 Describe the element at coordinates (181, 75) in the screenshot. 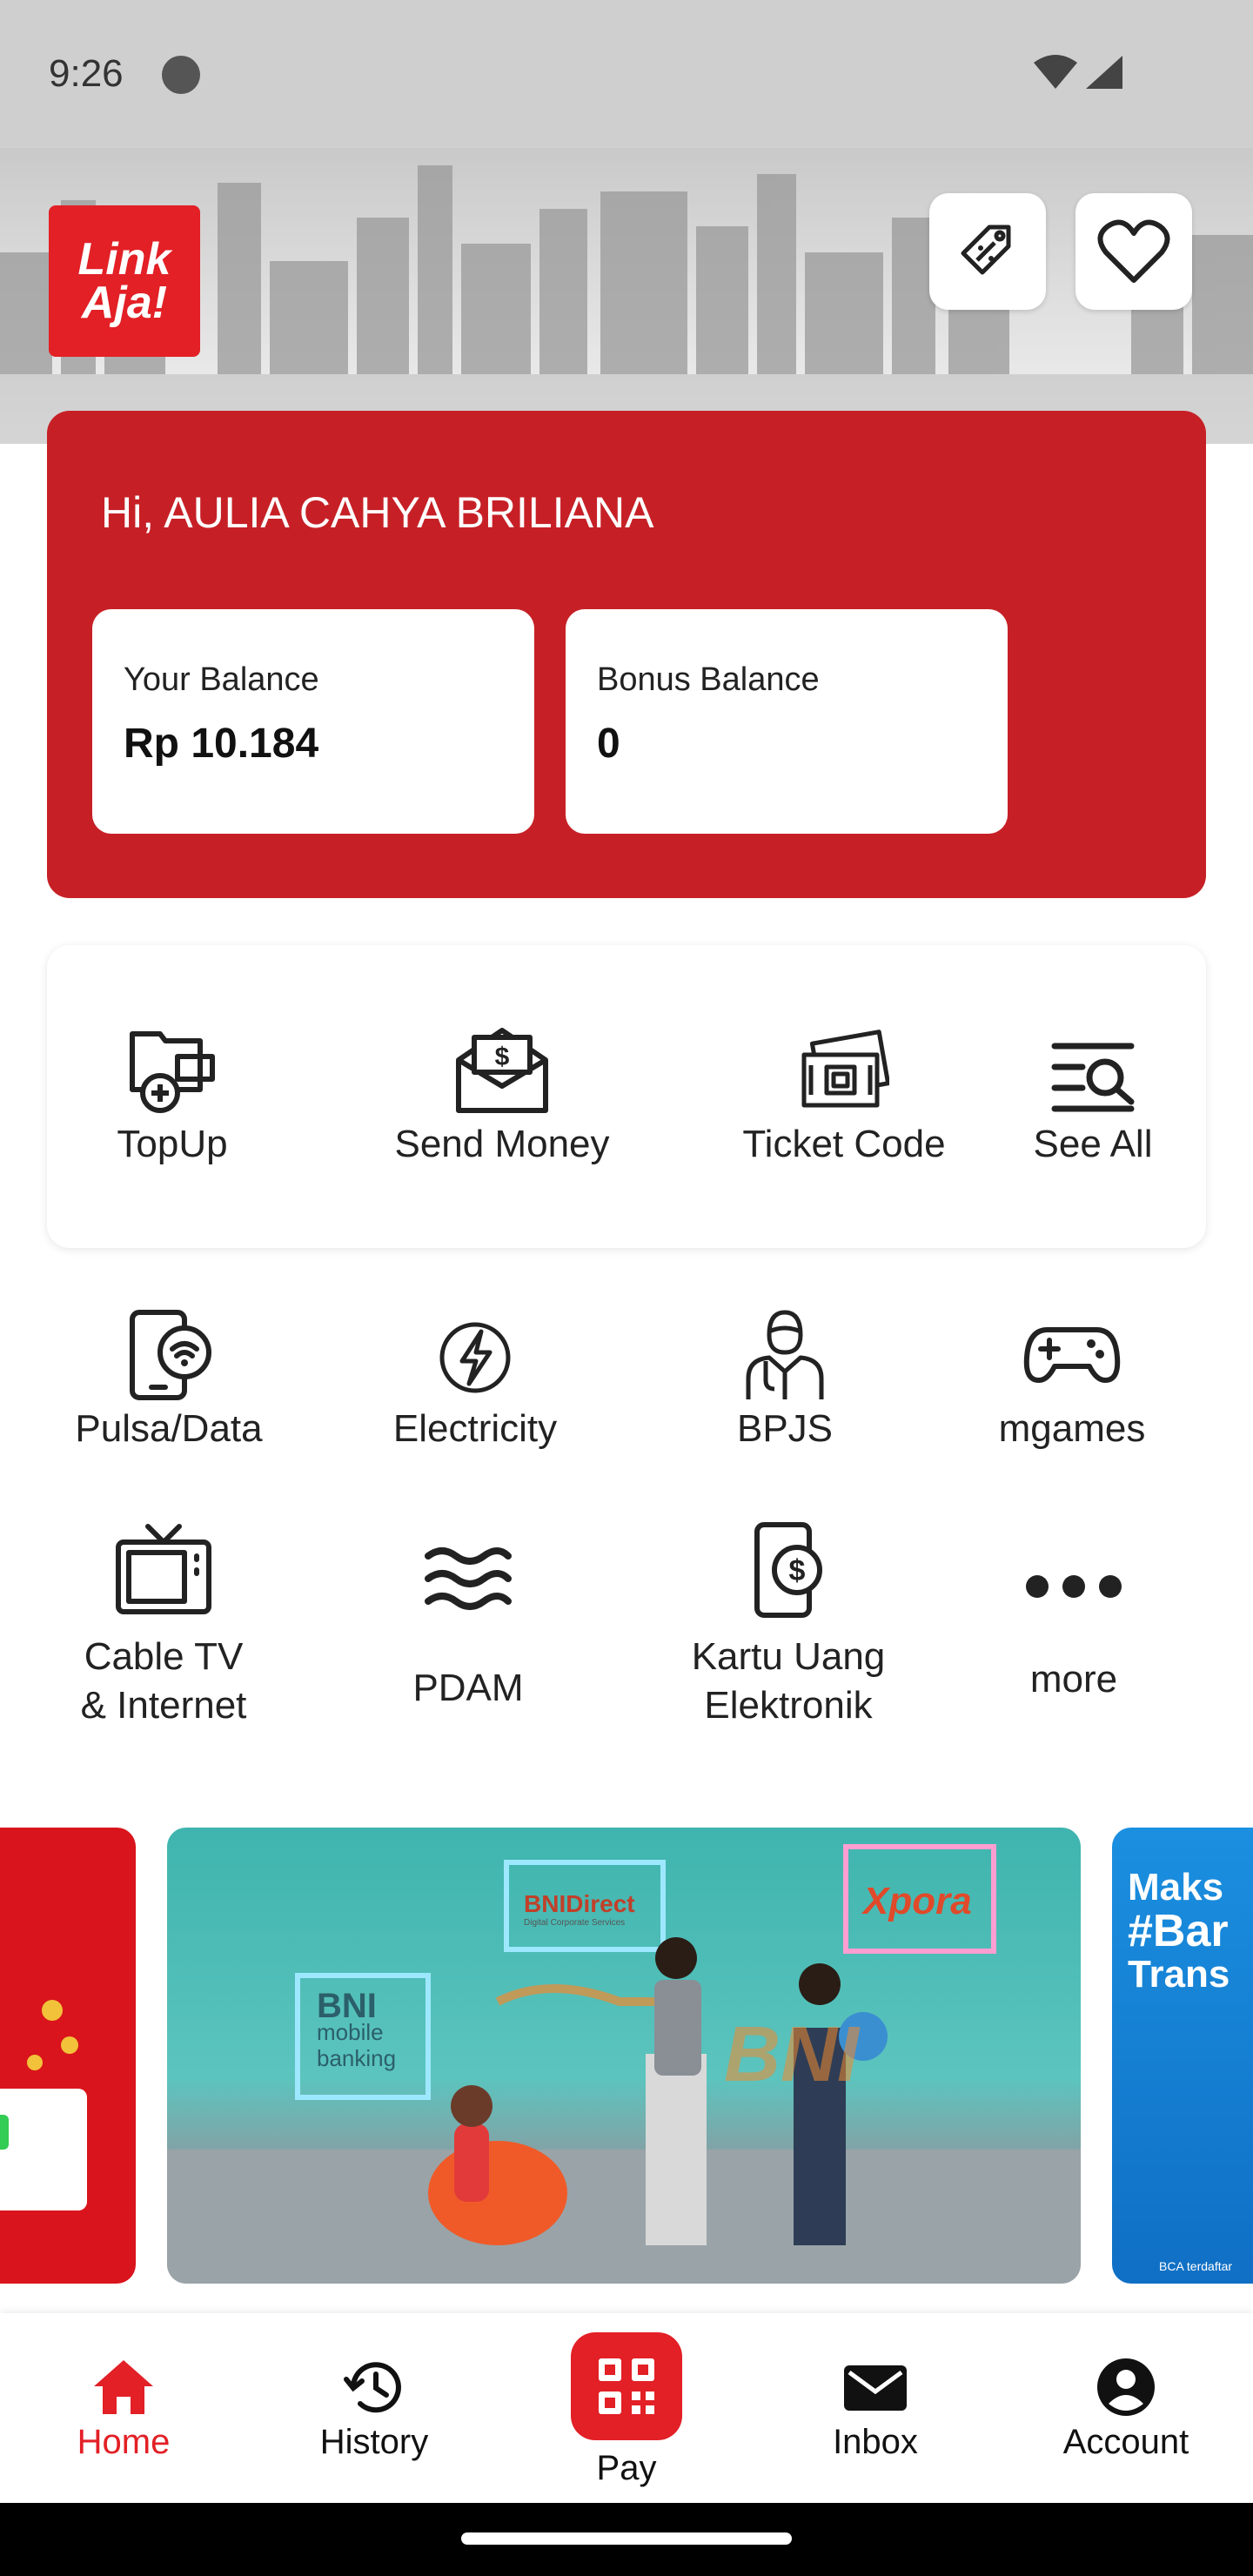

I see `notification-icon` at that location.